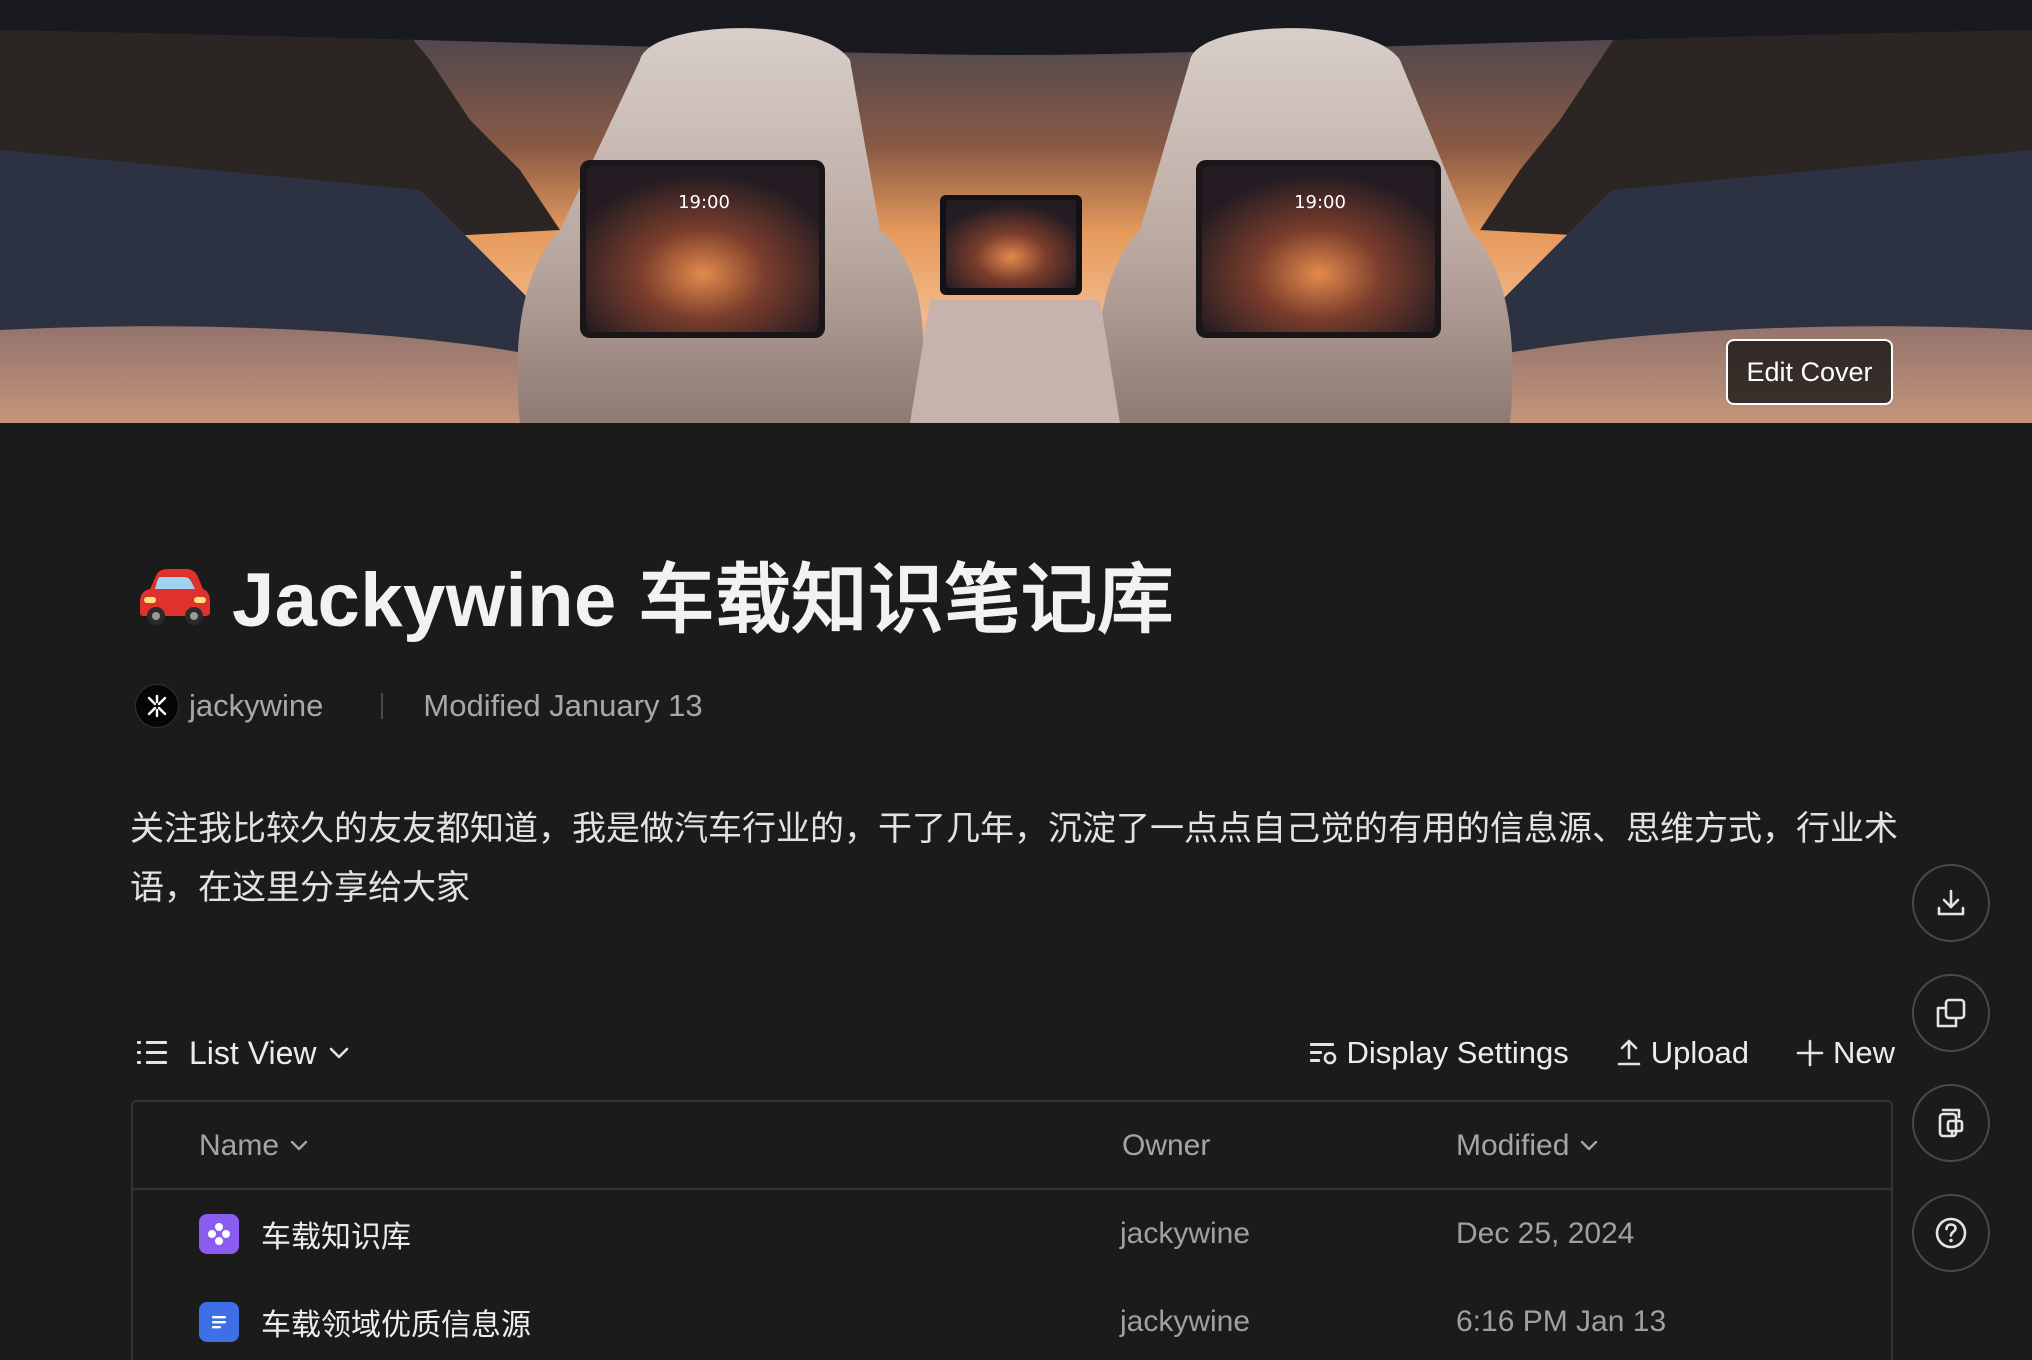 This screenshot has width=2032, height=1360. I want to click on row-name-cell: 车载知识库, so click(305, 1234).